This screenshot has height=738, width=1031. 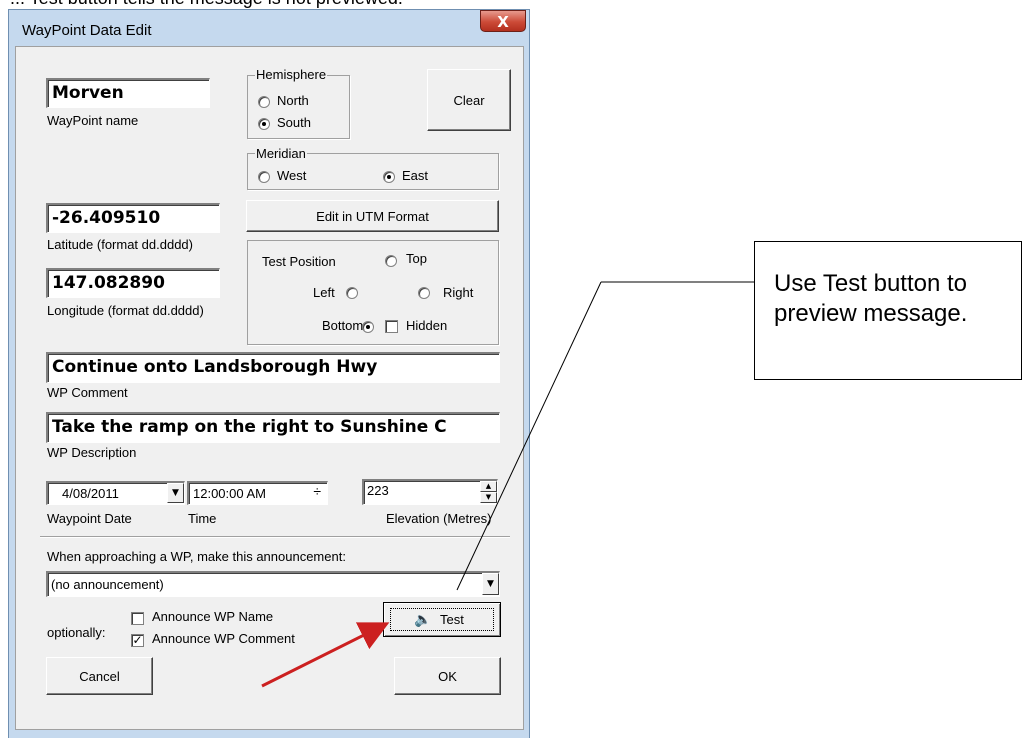 What do you see at coordinates (529, 436) in the screenshot?
I see `callout-leader-diagonal` at bounding box center [529, 436].